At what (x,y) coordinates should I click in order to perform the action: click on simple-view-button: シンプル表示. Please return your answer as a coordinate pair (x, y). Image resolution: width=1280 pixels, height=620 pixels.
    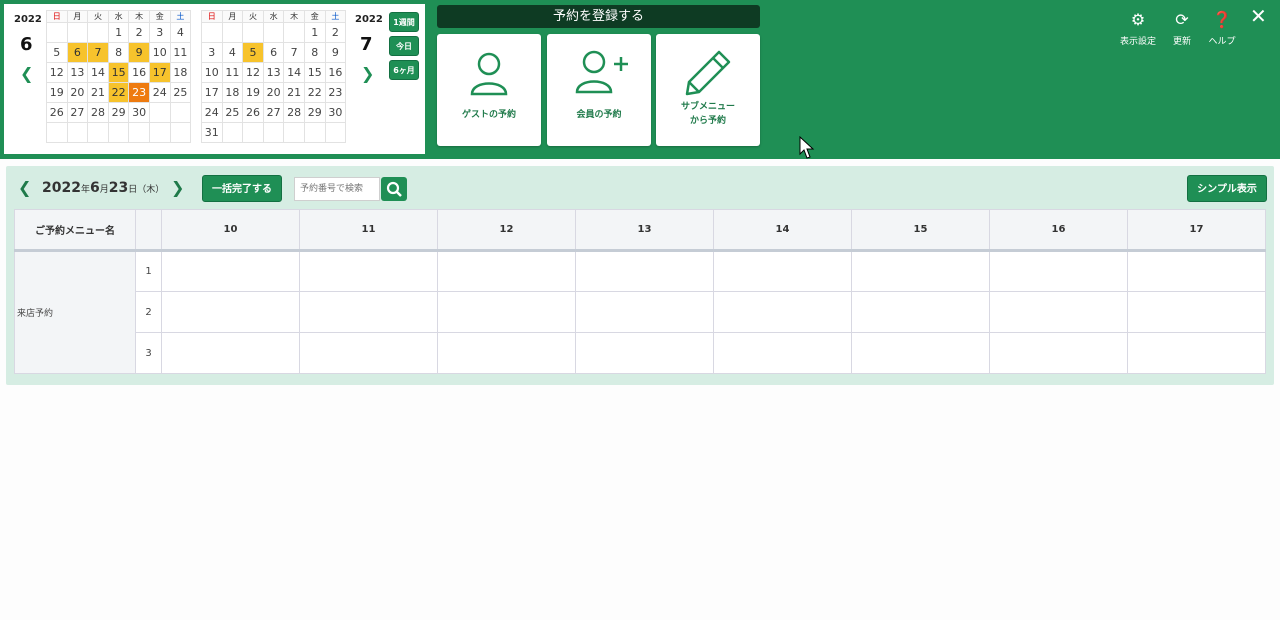
    Looking at the image, I should click on (1227, 188).